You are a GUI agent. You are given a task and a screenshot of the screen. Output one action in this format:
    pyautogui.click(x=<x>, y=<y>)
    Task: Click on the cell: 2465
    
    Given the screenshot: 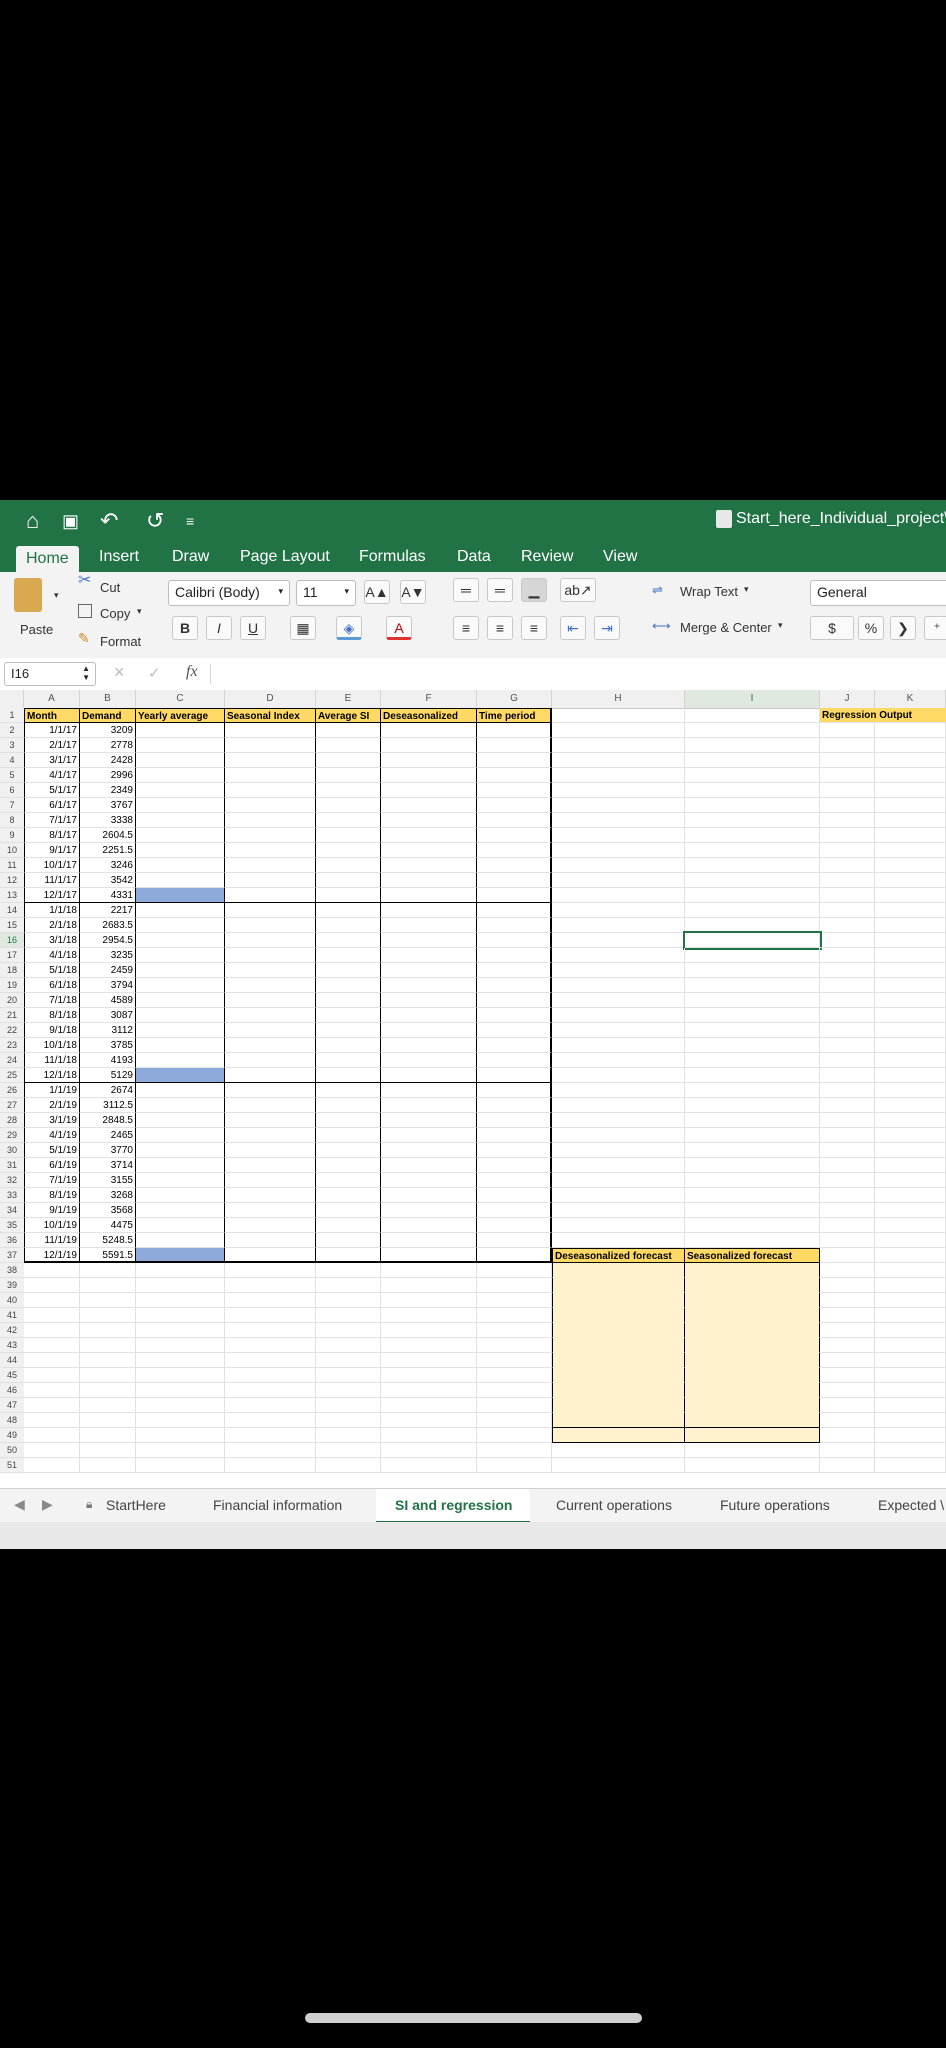 What is the action you would take?
    pyautogui.click(x=108, y=1135)
    